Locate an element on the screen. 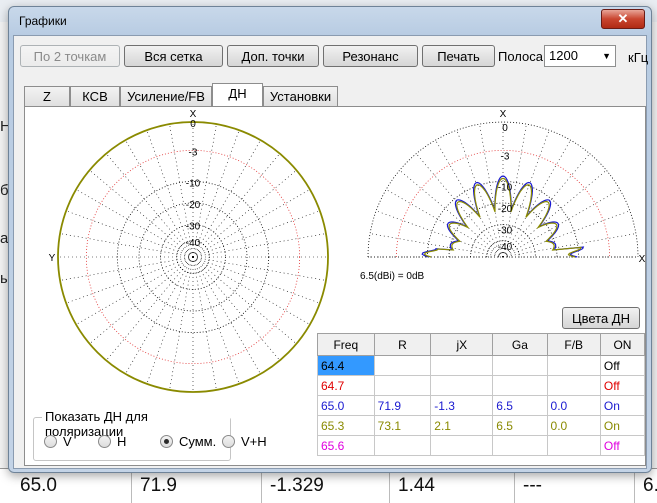  table-cell: -1.3 is located at coordinates (462, 405).